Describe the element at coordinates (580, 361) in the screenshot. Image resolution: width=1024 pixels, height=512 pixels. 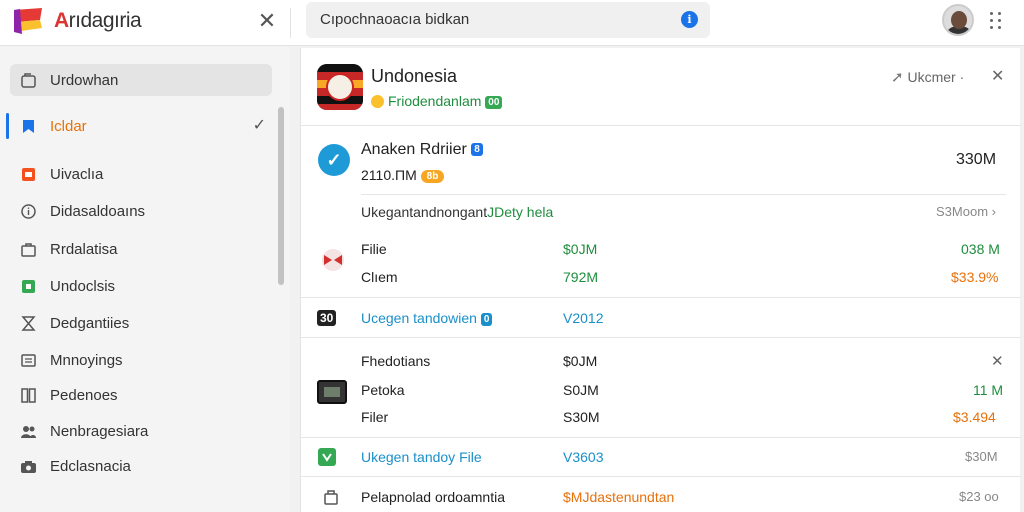
I see `group-title-value: $0JM` at that location.